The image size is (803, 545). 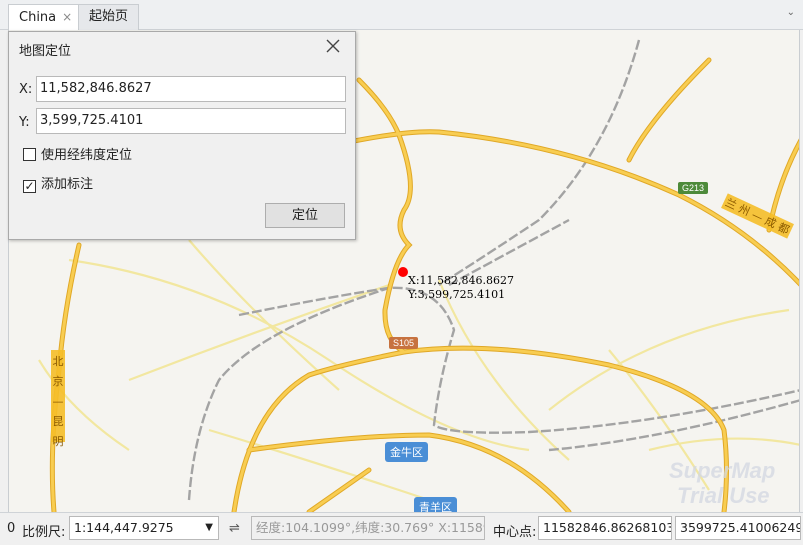 What do you see at coordinates (24, 122) in the screenshot?
I see `y-field-label: Y:` at bounding box center [24, 122].